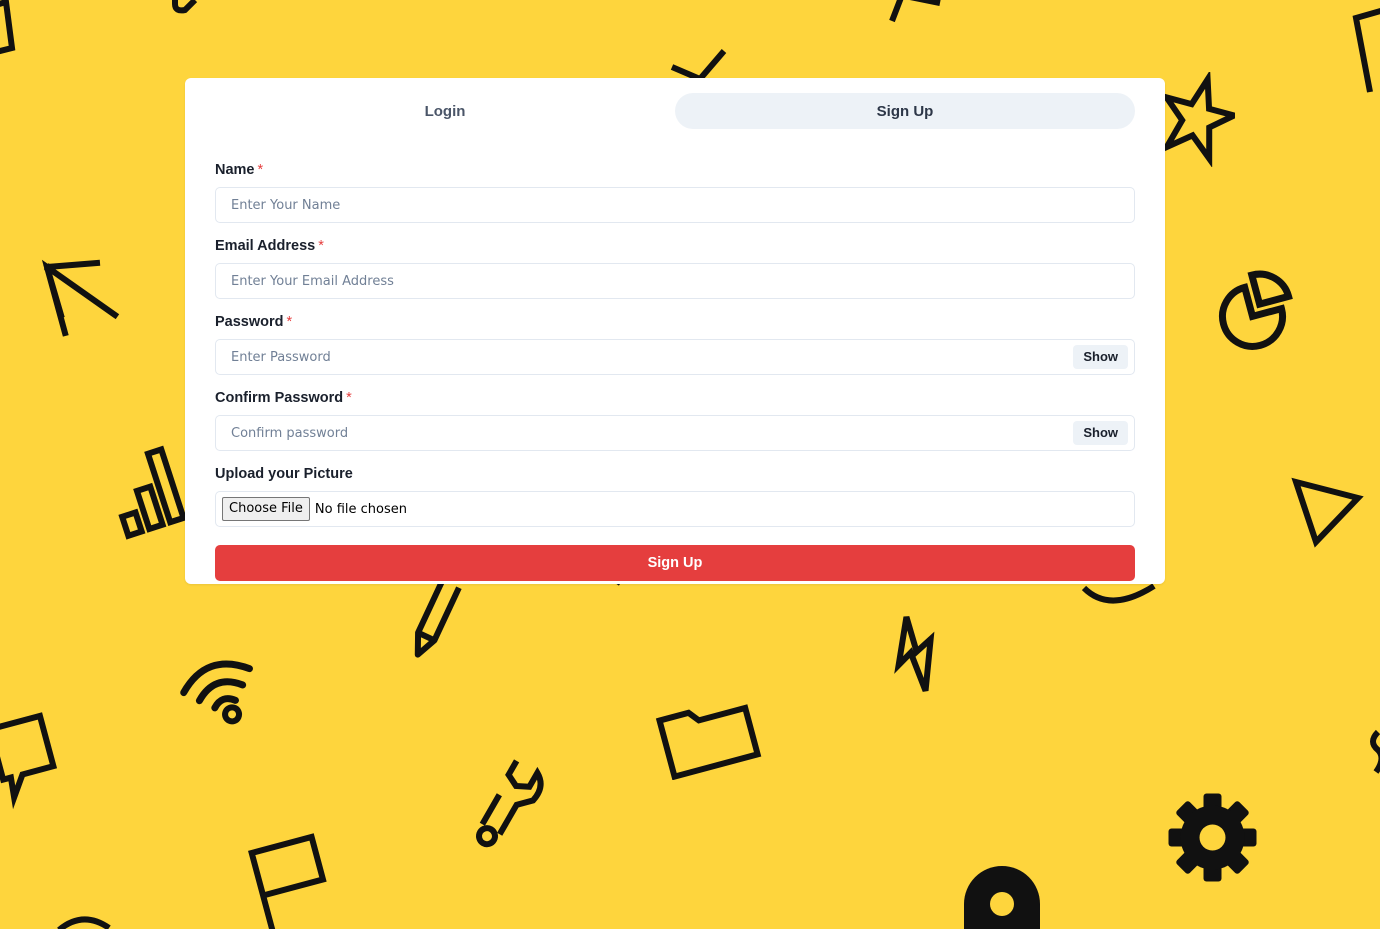 This screenshot has height=929, width=1380. I want to click on gear-icon, so click(1212, 837).